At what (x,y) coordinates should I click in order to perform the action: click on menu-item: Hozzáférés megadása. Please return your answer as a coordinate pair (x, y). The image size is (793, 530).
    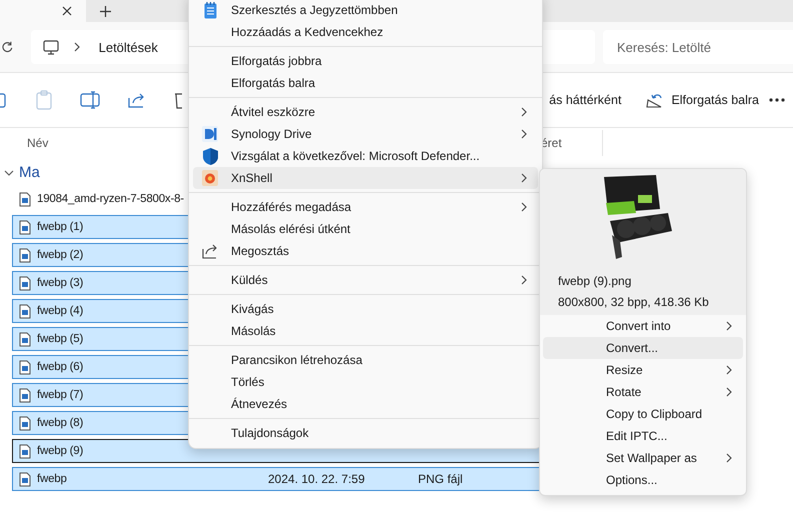
    Looking at the image, I should click on (365, 207).